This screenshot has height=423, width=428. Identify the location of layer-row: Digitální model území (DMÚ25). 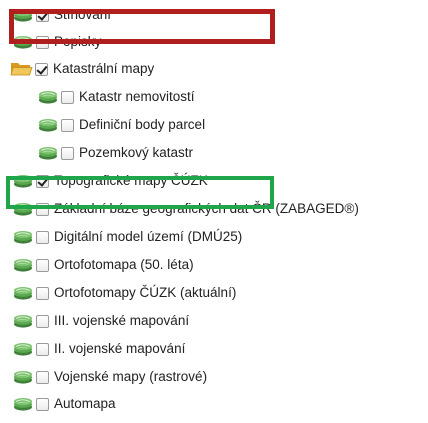
(127, 237).